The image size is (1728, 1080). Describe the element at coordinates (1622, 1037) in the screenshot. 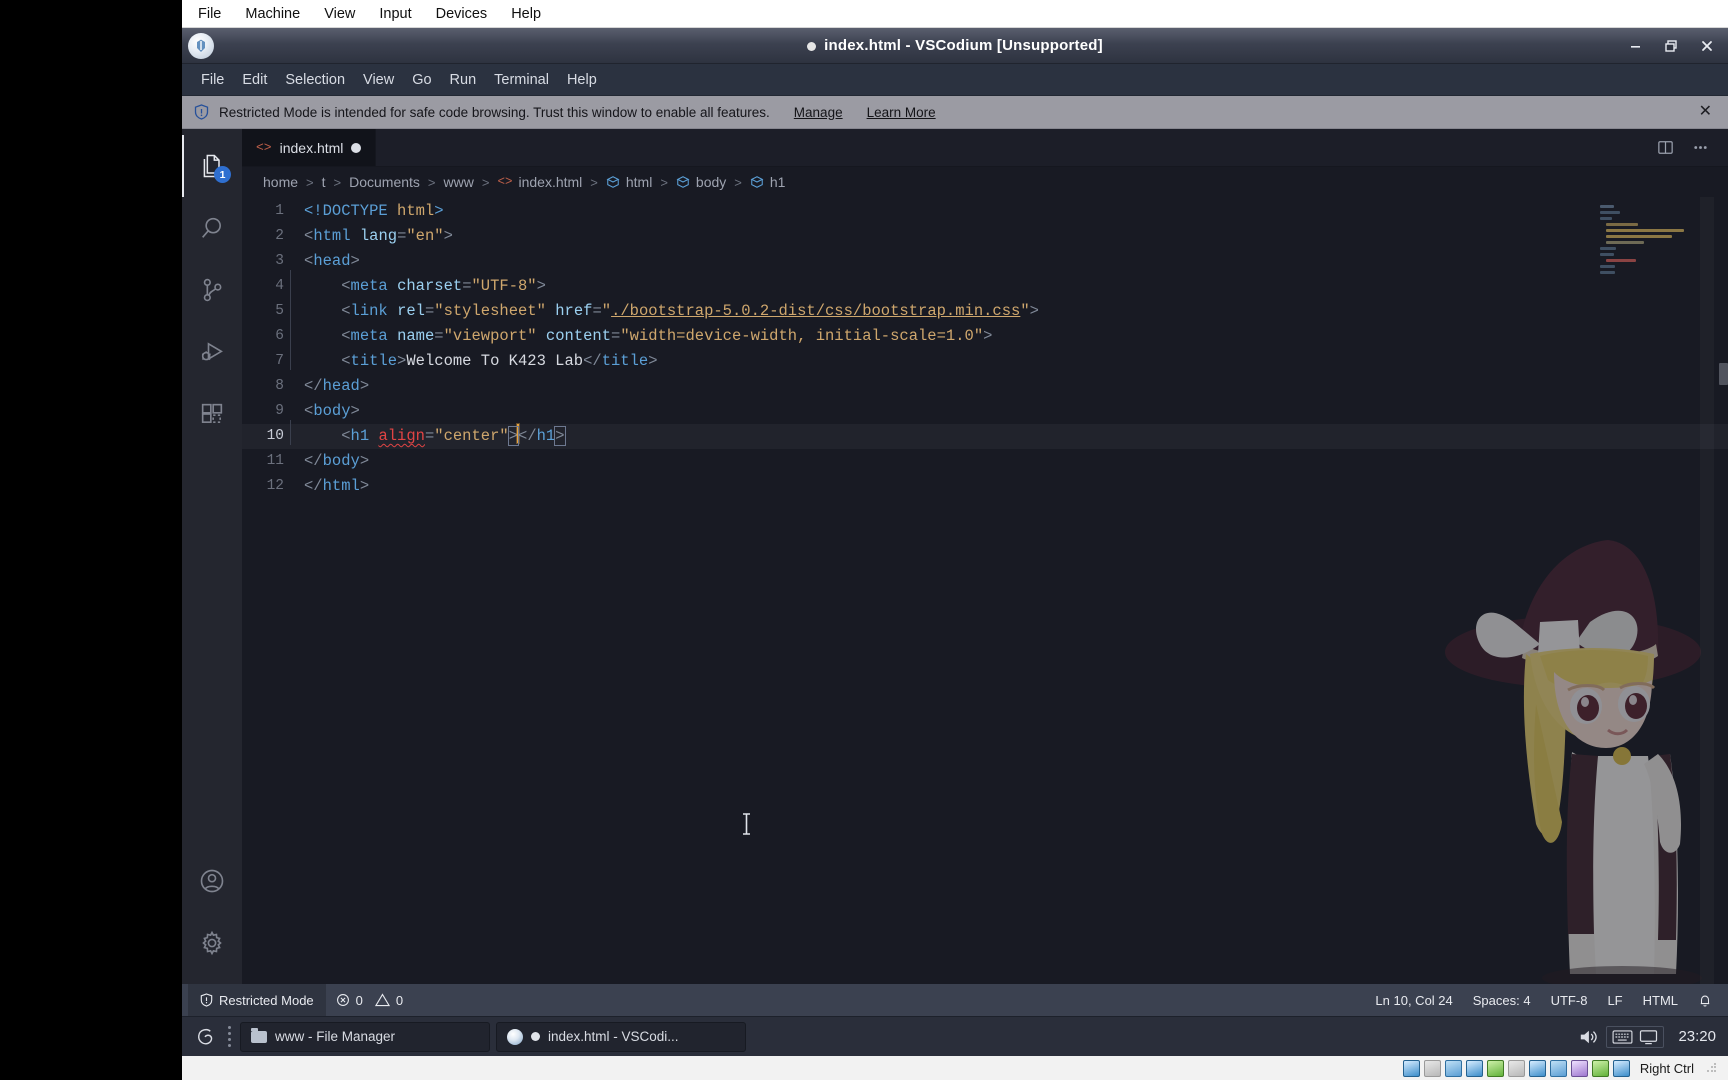

I see `keyboard-icon` at that location.